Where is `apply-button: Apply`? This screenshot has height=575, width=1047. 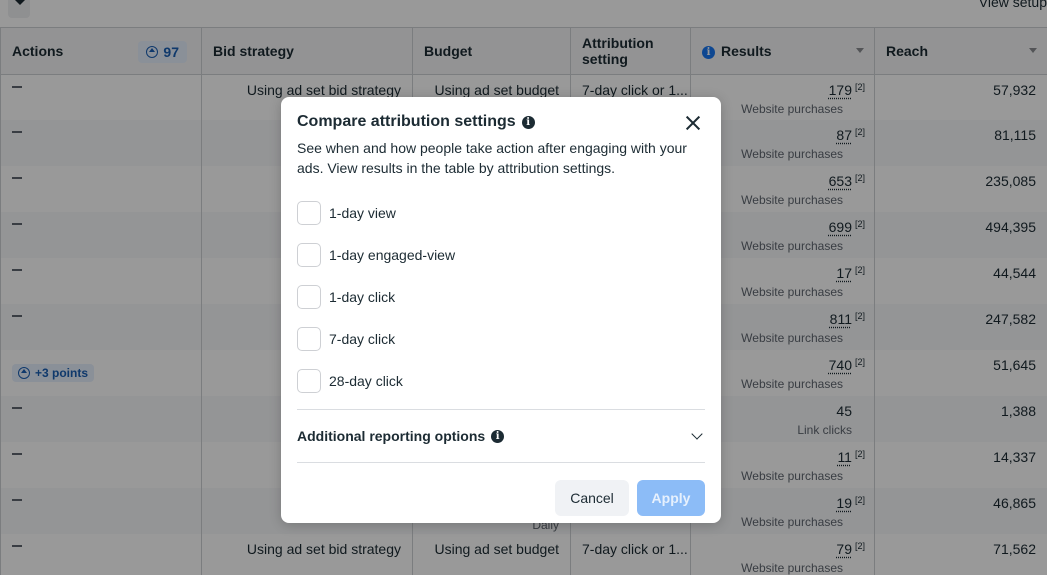 apply-button: Apply is located at coordinates (671, 498).